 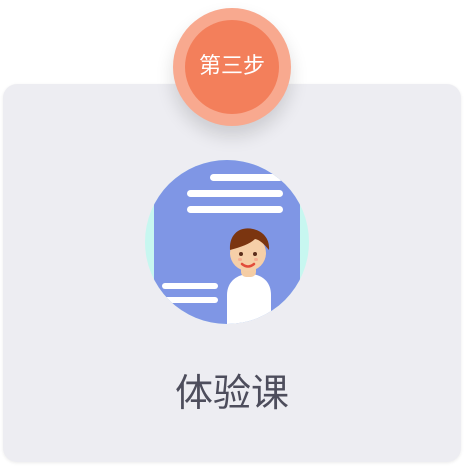 What do you see at coordinates (231, 393) in the screenshot?
I see `course-title: 体验课` at bounding box center [231, 393].